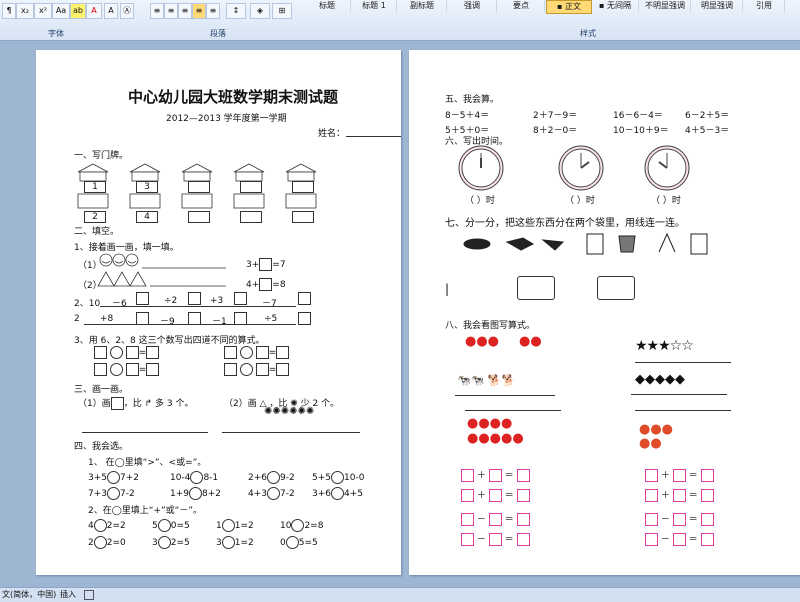 The height and width of the screenshot is (602, 800). What do you see at coordinates (302, 525) in the screenshot?
I see `operator-row: 10 2=8` at bounding box center [302, 525].